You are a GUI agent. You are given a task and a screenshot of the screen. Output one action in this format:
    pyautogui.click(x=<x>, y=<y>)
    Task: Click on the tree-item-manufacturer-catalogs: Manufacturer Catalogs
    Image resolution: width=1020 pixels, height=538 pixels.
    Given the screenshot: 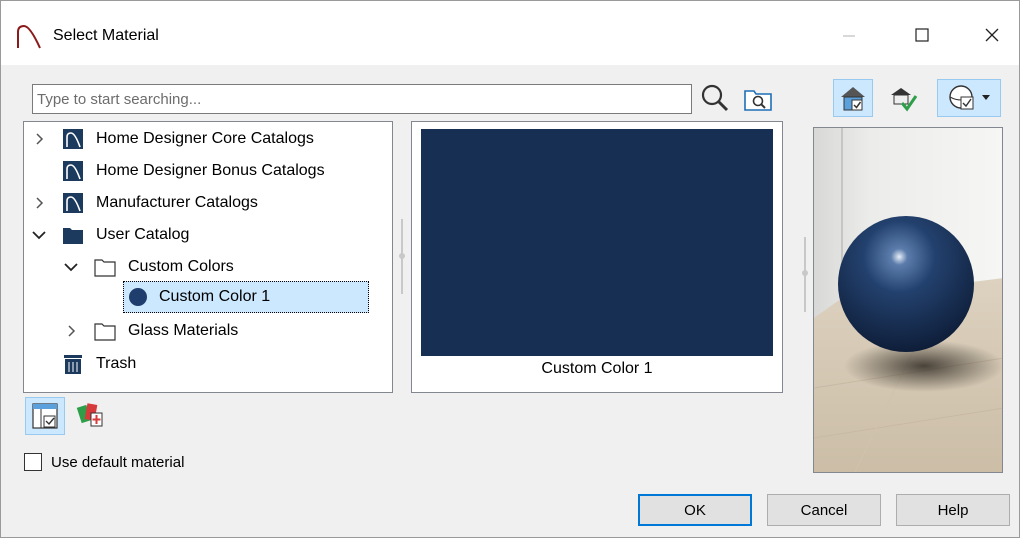 What is the action you would take?
    pyautogui.click(x=208, y=203)
    